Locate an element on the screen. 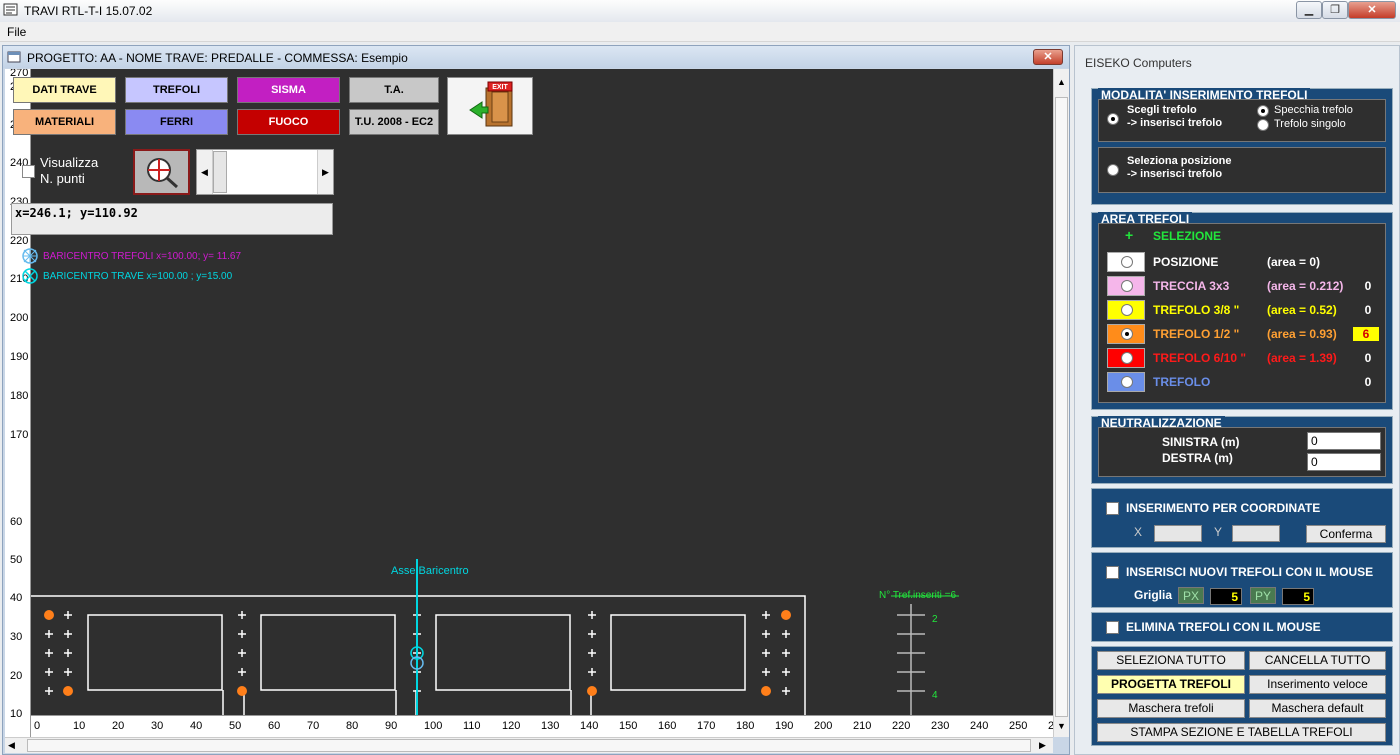 The width and height of the screenshot is (1400, 755). legend-trave-icon is located at coordinates (30, 277).